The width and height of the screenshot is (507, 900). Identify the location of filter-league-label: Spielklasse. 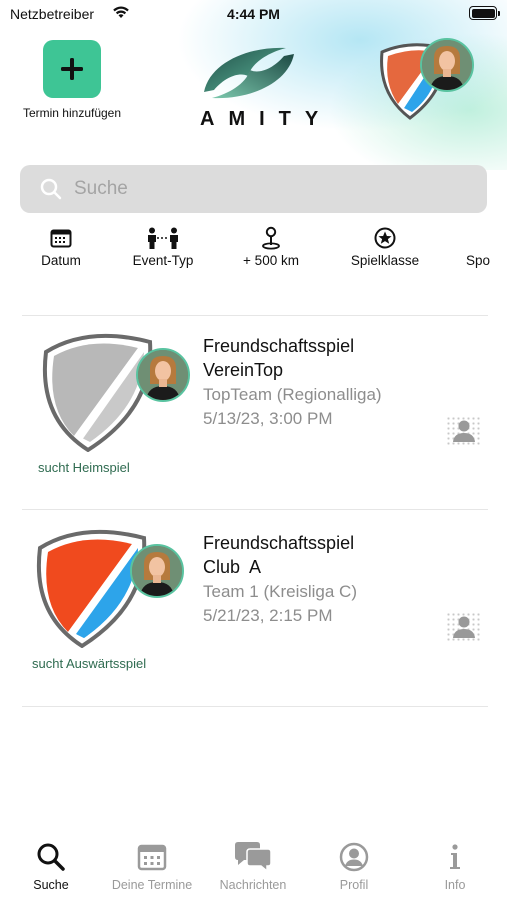
(385, 260).